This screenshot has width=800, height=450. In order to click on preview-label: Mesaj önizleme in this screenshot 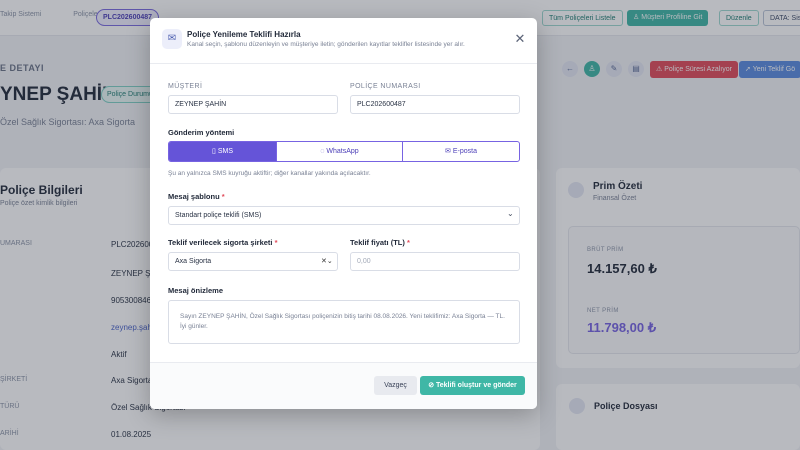, I will do `click(196, 290)`.